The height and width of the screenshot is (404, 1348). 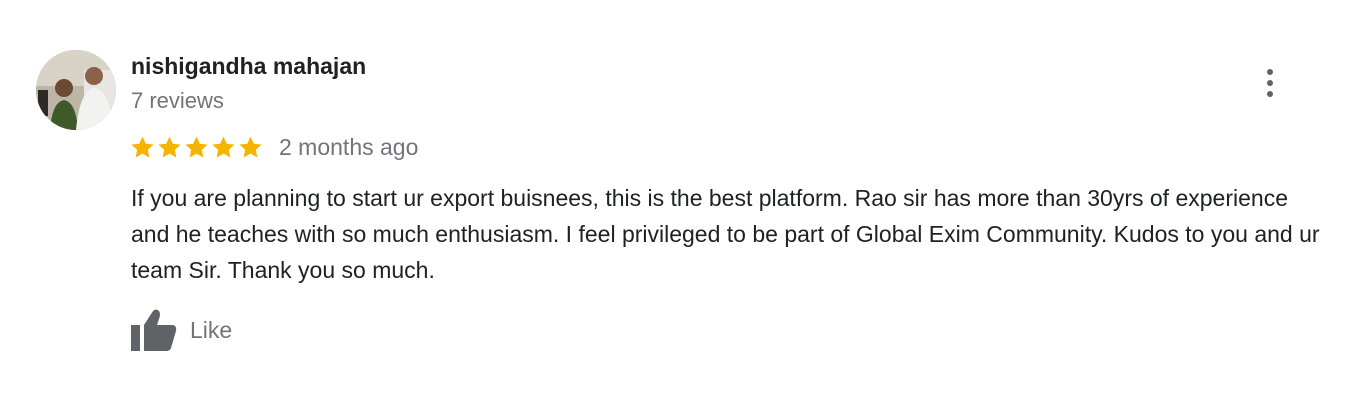 I want to click on star-rating, so click(x=196, y=147).